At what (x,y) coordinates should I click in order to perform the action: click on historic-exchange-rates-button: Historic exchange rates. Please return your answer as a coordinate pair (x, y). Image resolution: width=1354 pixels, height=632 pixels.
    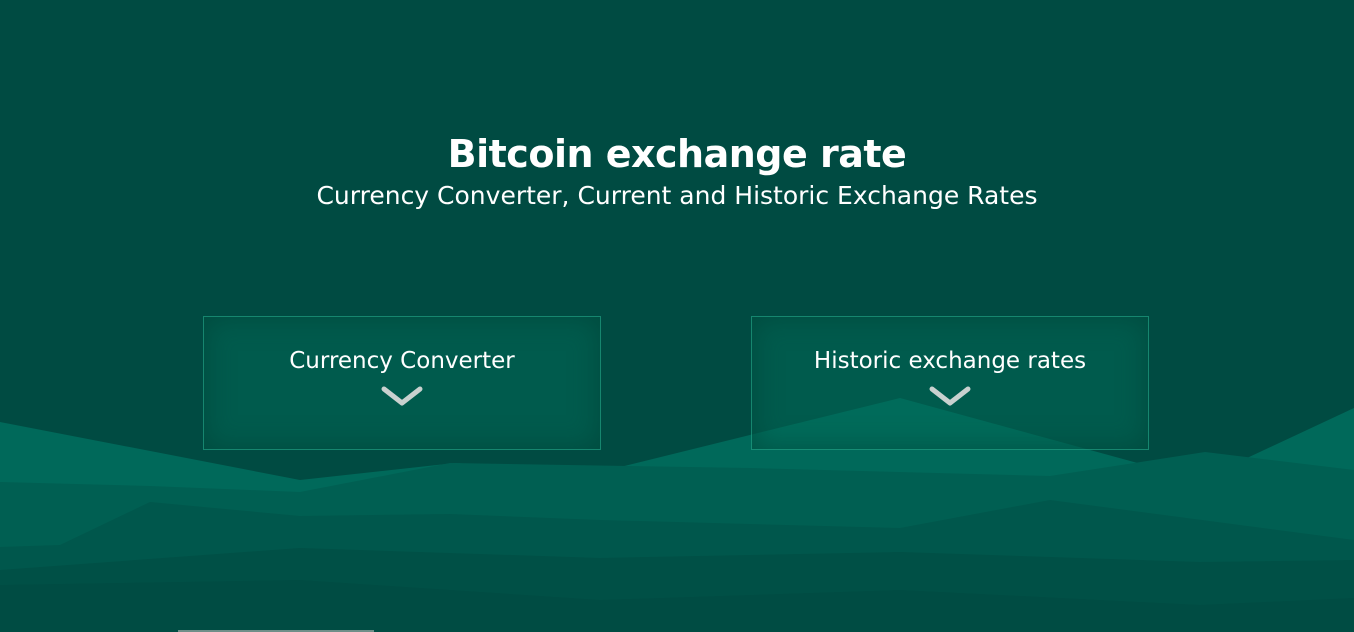
    Looking at the image, I should click on (950, 383).